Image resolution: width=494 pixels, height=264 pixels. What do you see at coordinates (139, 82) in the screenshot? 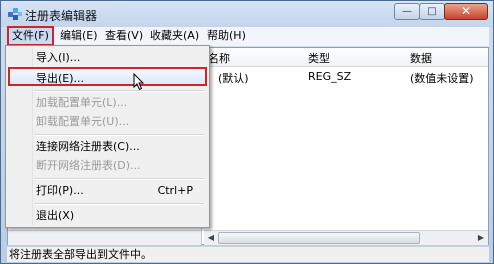
I see `mouse-pointer-icon` at bounding box center [139, 82].